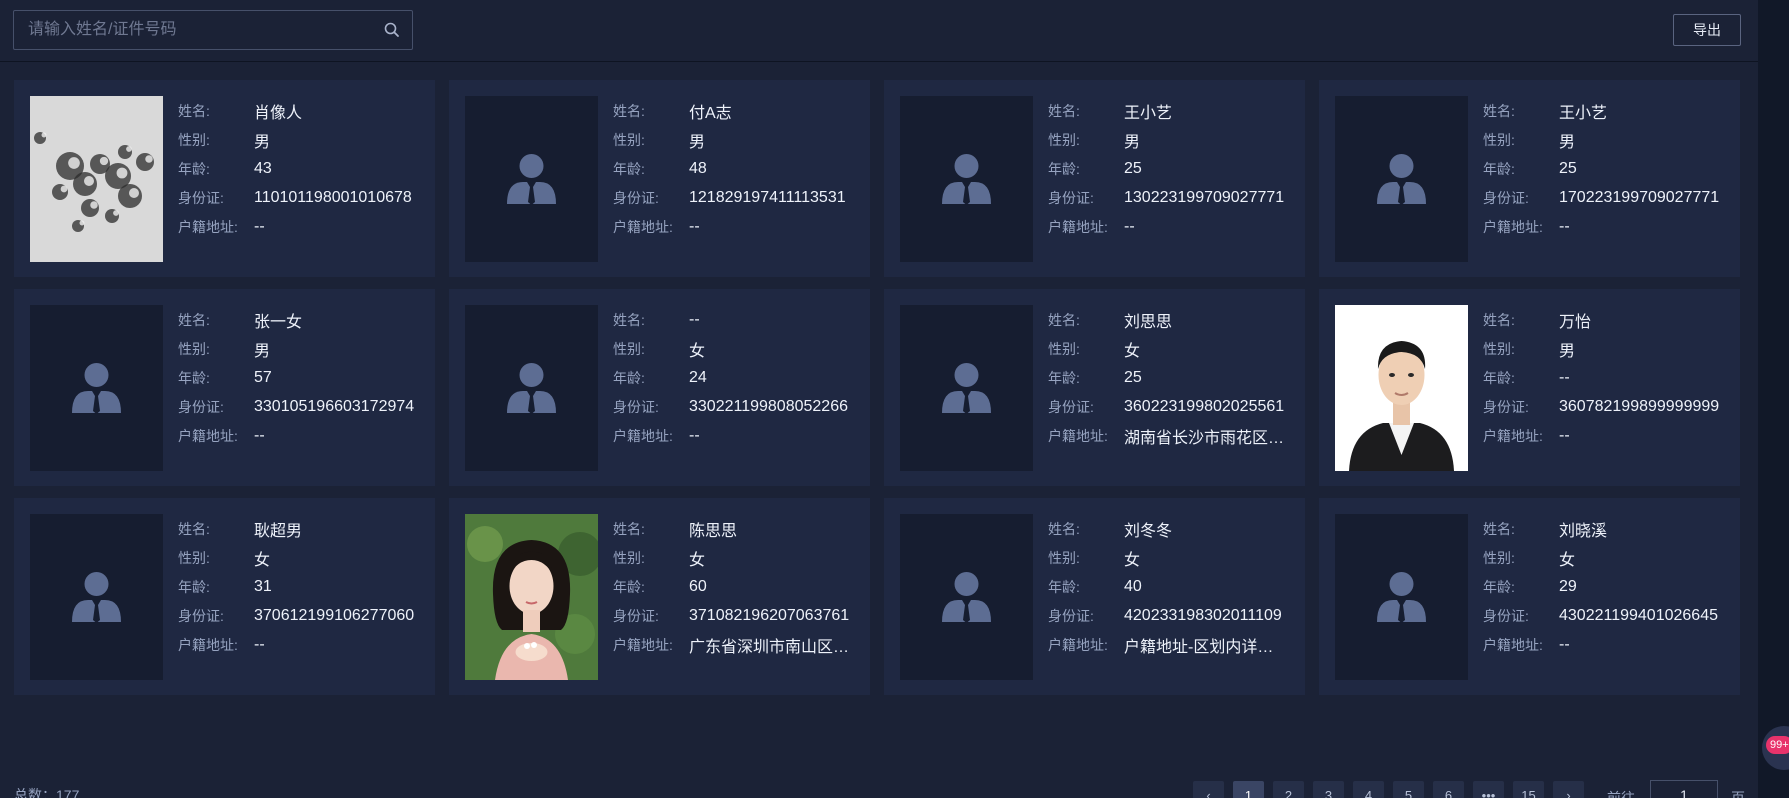 Image resolution: width=1789 pixels, height=798 pixels. I want to click on page-button: 3, so click(1328, 789).